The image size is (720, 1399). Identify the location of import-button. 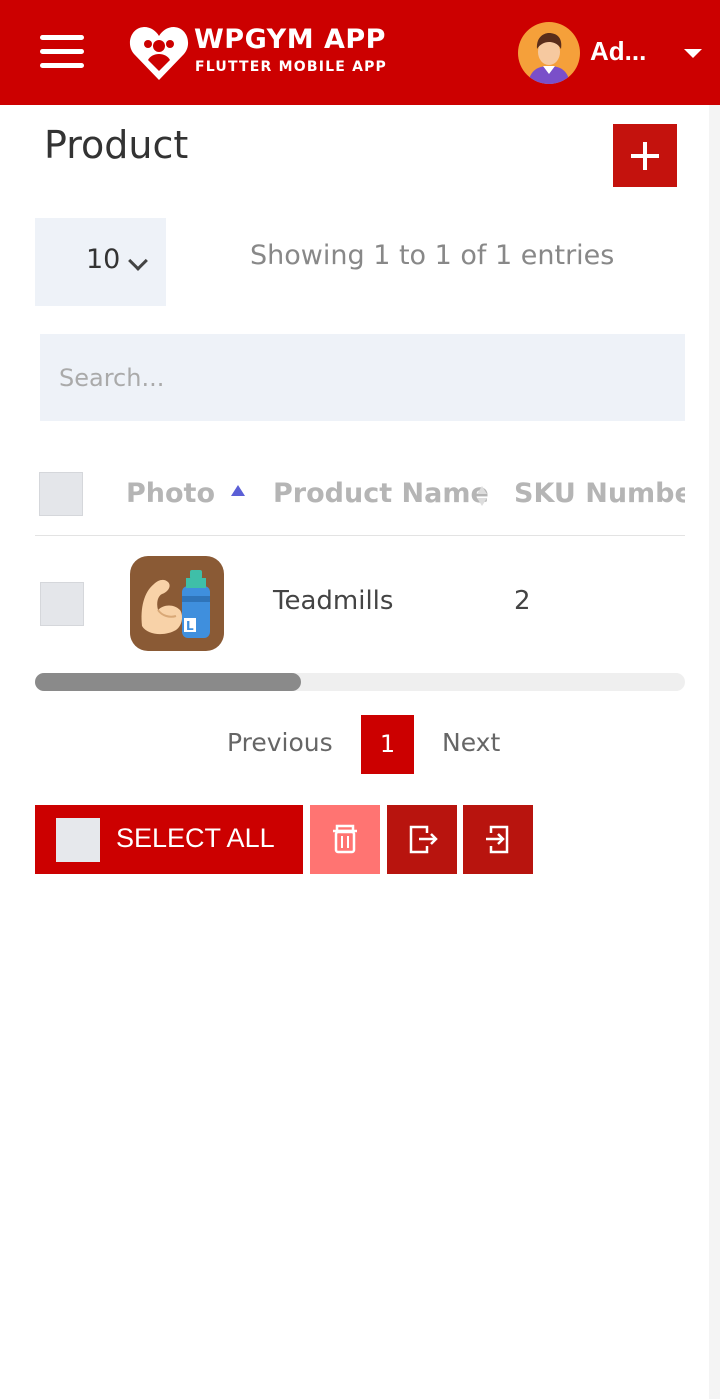
(498, 839).